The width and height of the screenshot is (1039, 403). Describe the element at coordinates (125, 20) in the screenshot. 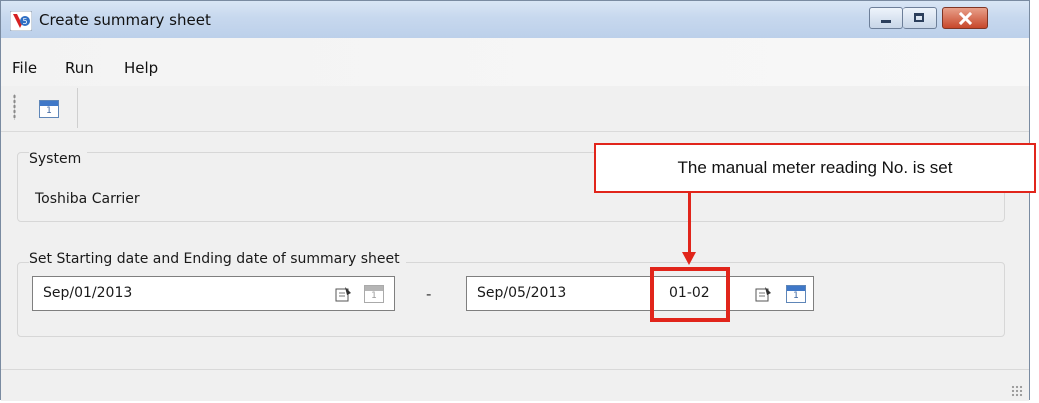

I see `window-title: Create summary sheet` at that location.